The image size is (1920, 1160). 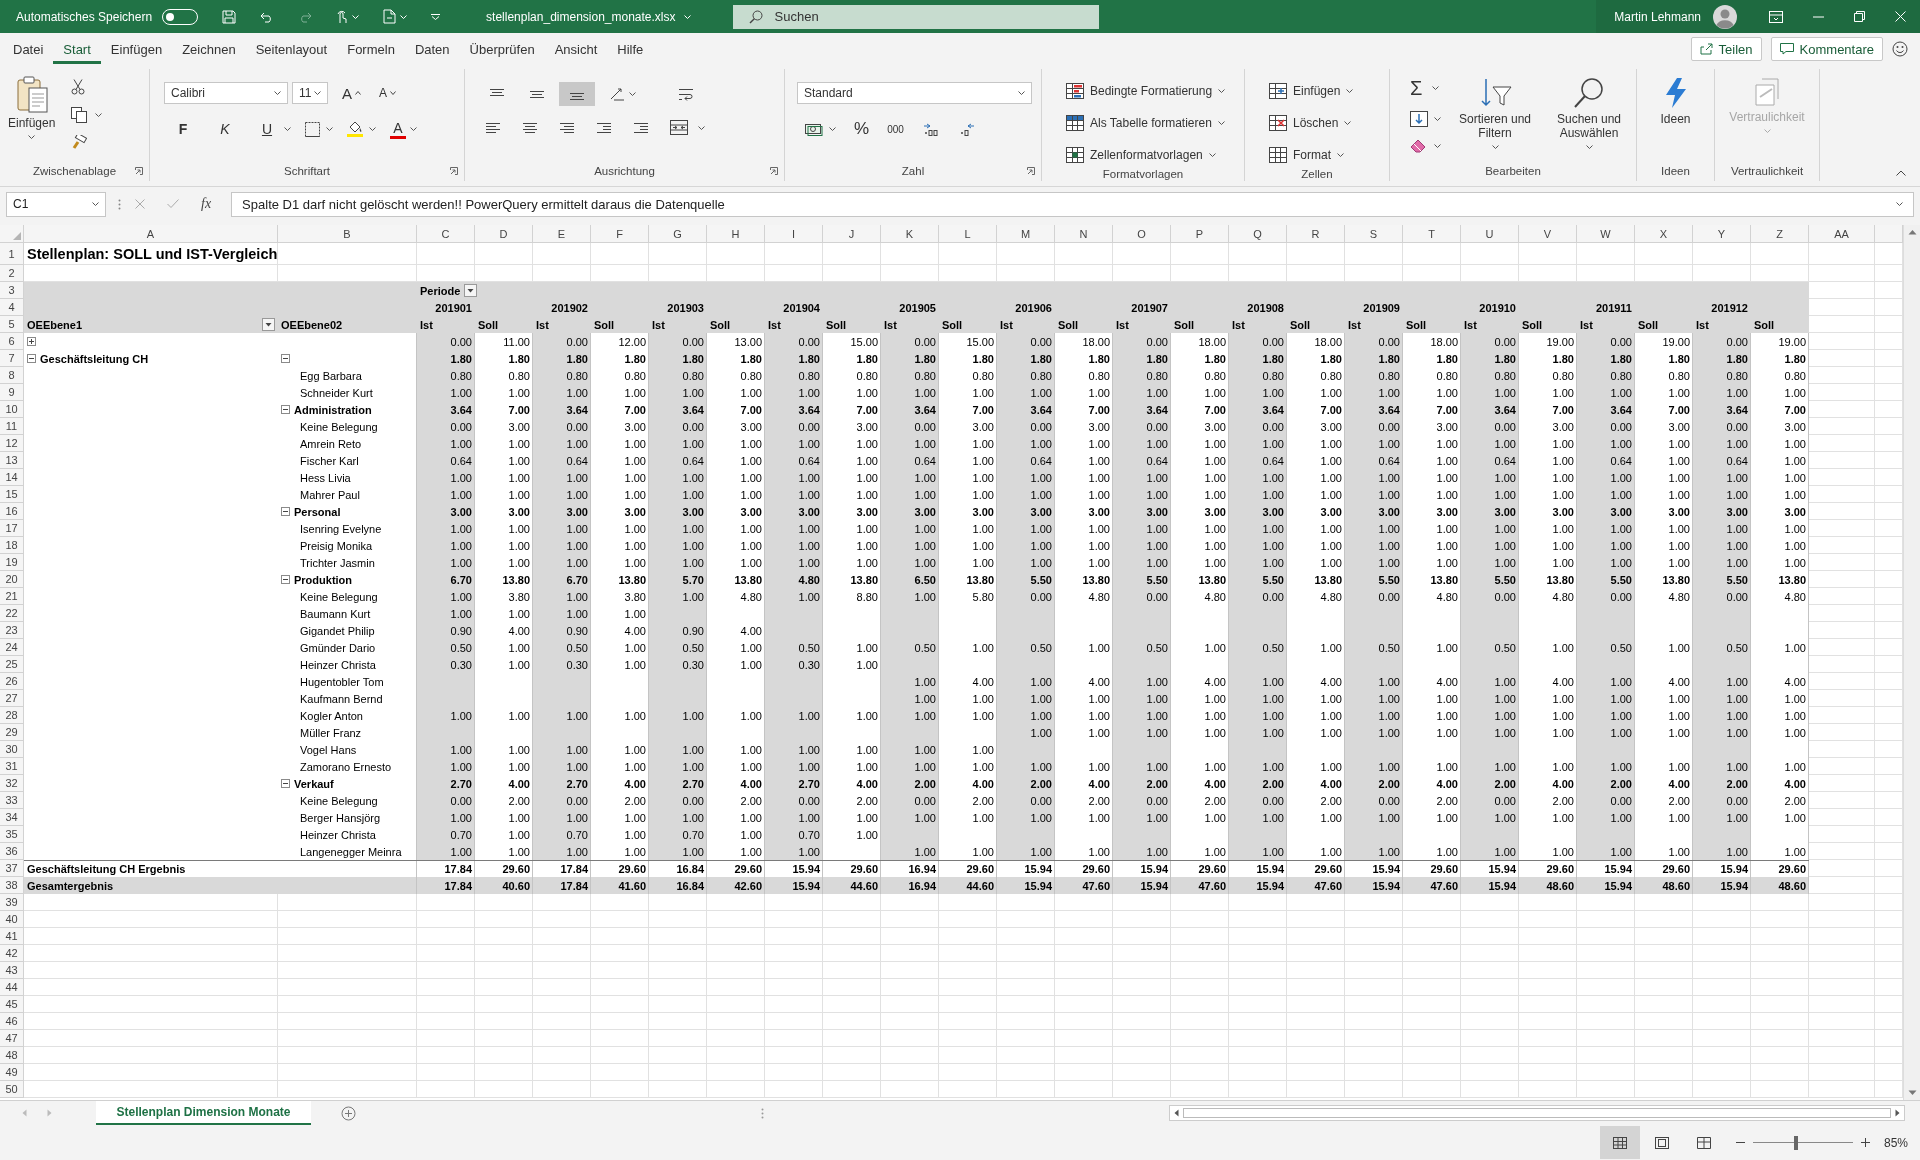 I want to click on row-number: 35, so click(x=12, y=834).